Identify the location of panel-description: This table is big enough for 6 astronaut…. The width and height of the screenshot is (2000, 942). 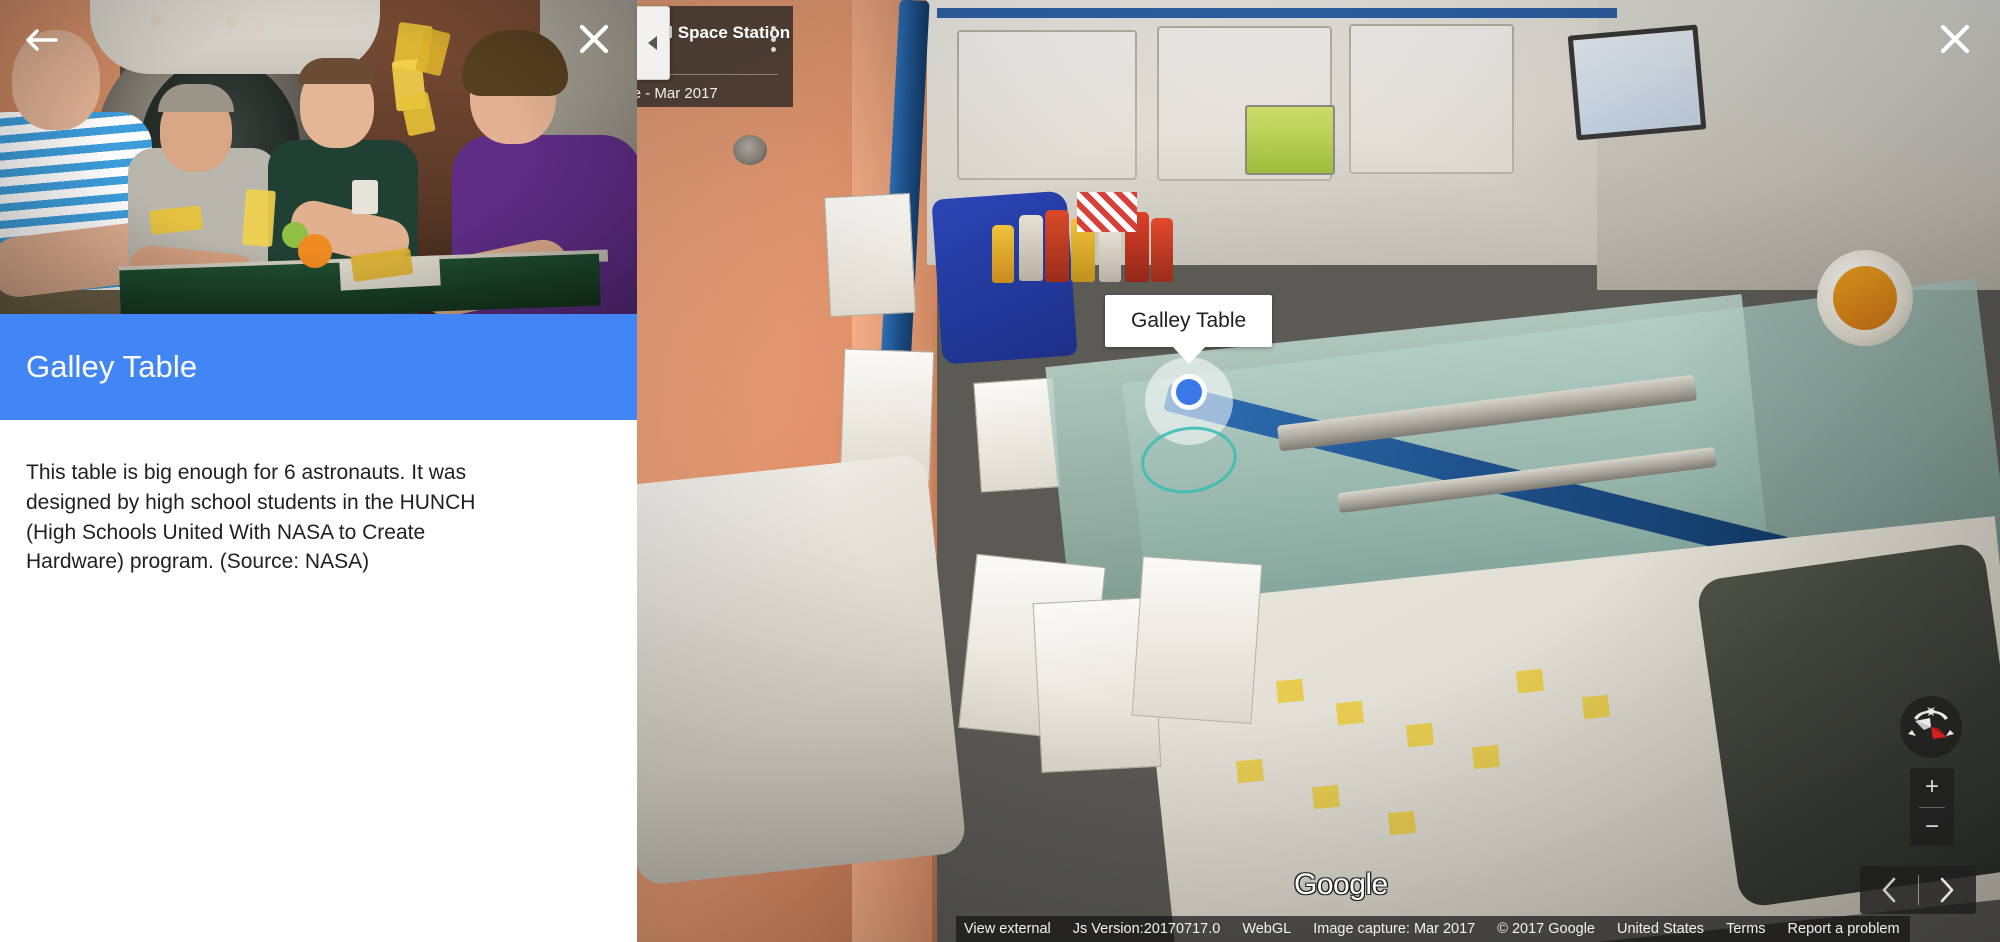
(251, 517).